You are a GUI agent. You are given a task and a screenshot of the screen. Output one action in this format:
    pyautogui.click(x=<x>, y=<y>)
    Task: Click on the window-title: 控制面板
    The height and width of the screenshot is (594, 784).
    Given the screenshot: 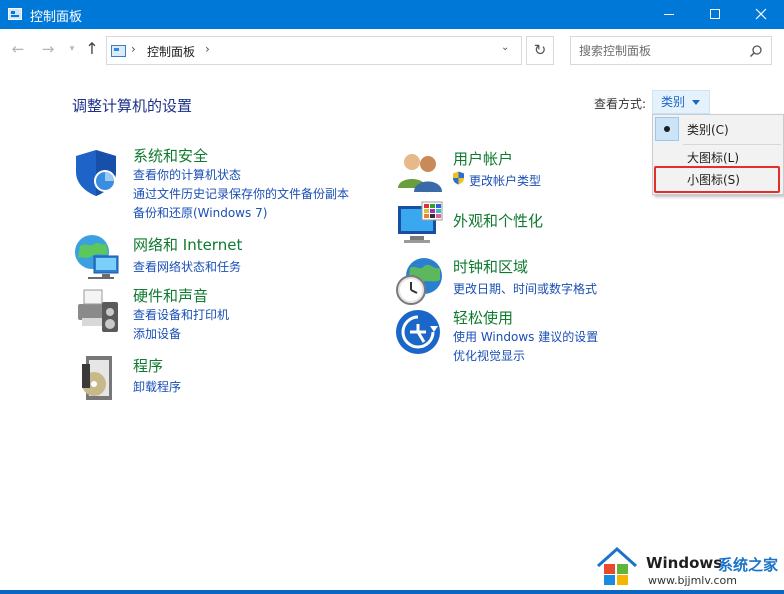 What is the action you would take?
    pyautogui.click(x=56, y=17)
    